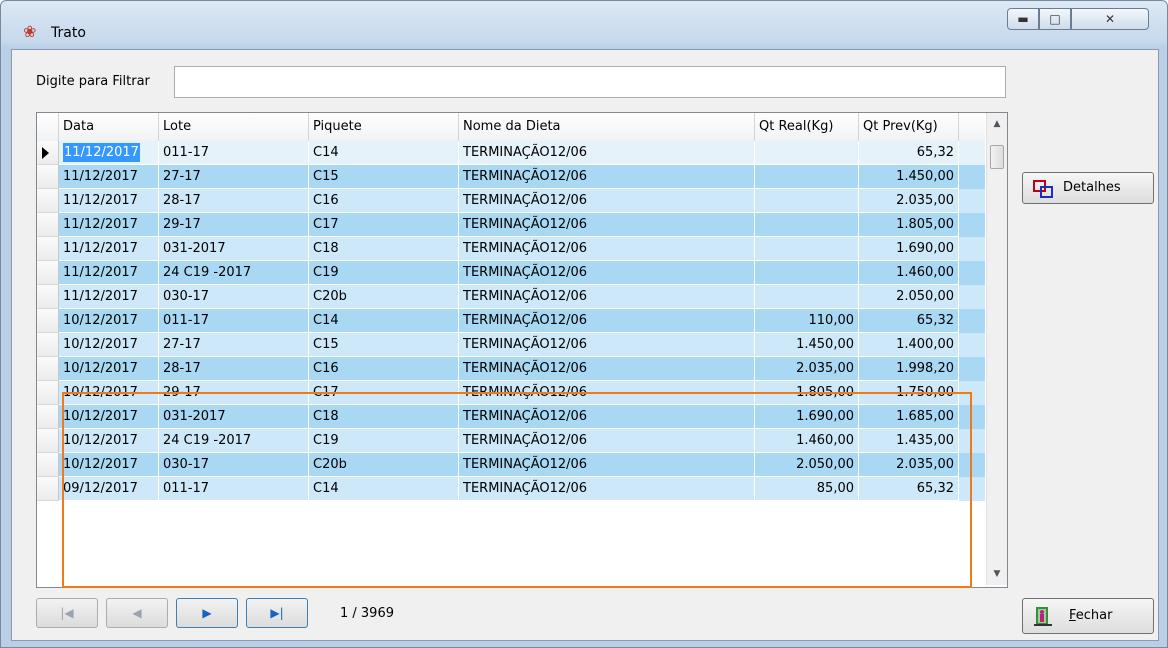 This screenshot has width=1168, height=648. I want to click on cell-real: 1.450,00, so click(807, 345).